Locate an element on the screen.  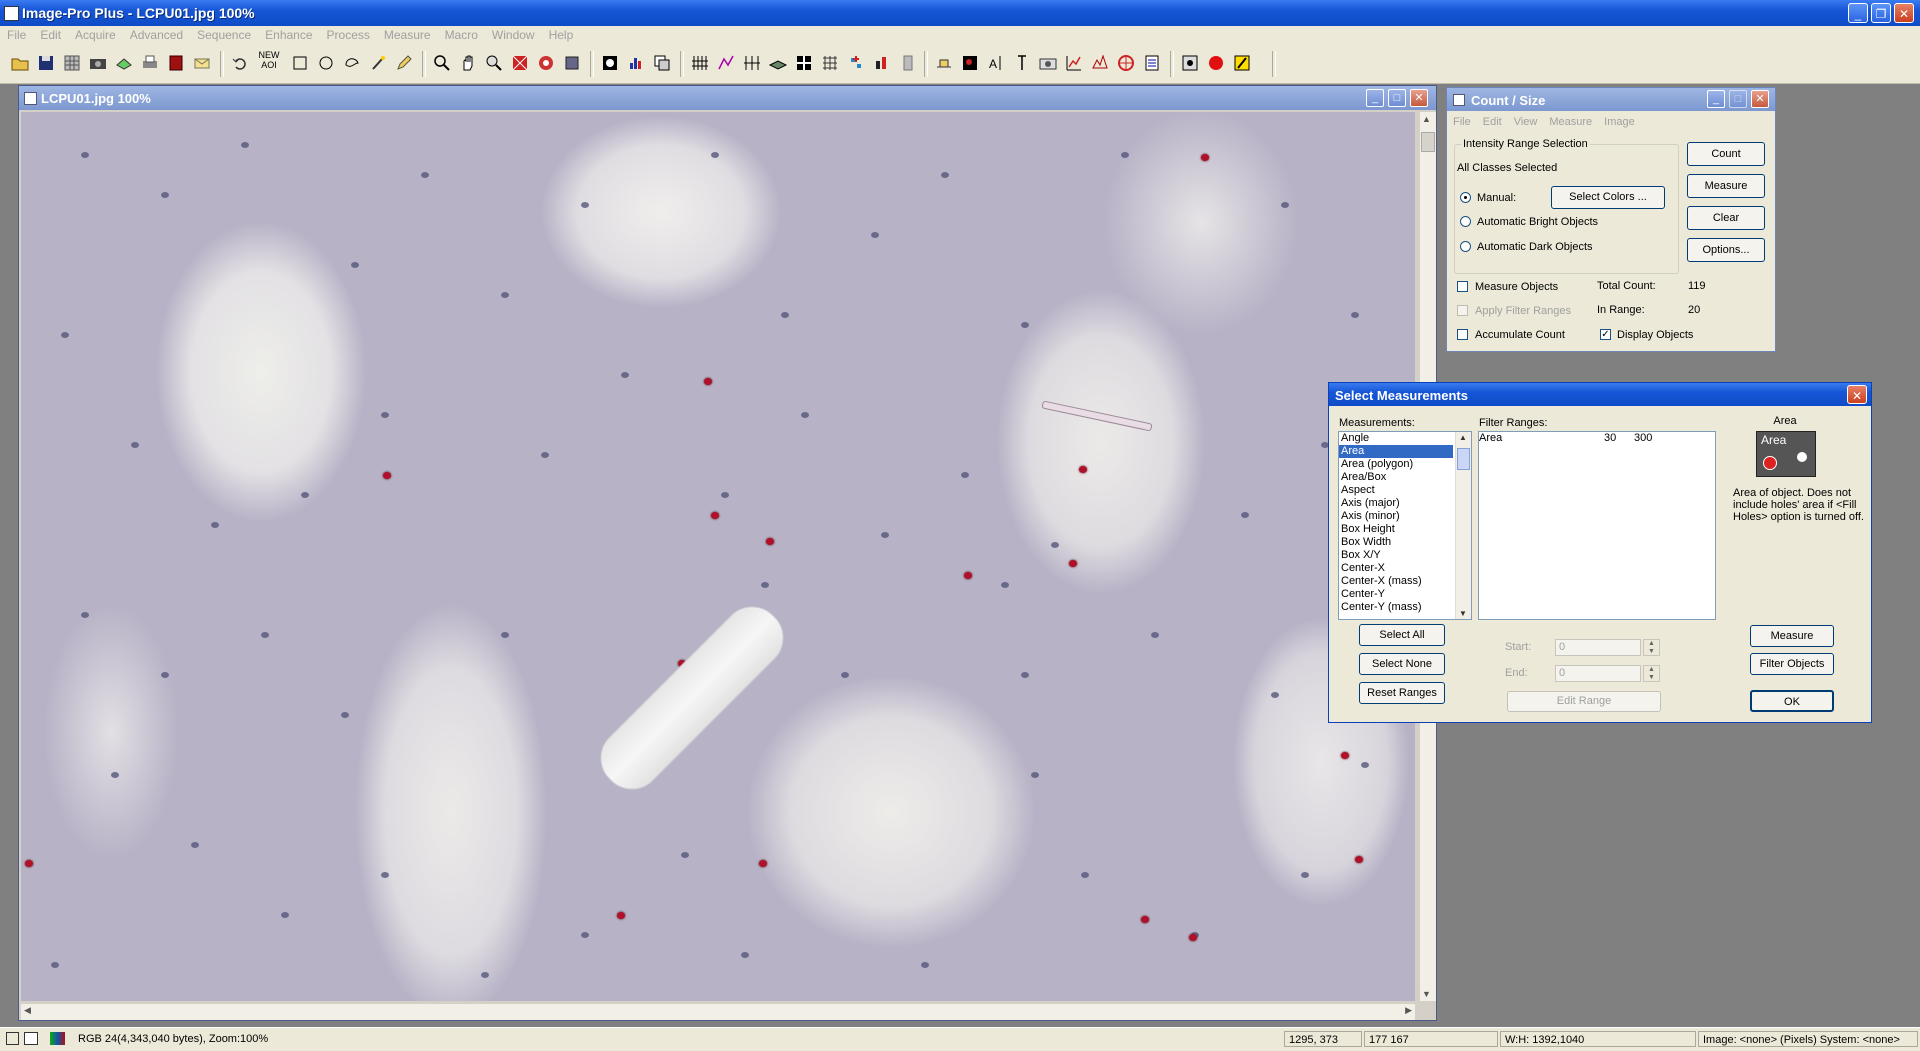
select-none-button: Select None is located at coordinates (1402, 664).